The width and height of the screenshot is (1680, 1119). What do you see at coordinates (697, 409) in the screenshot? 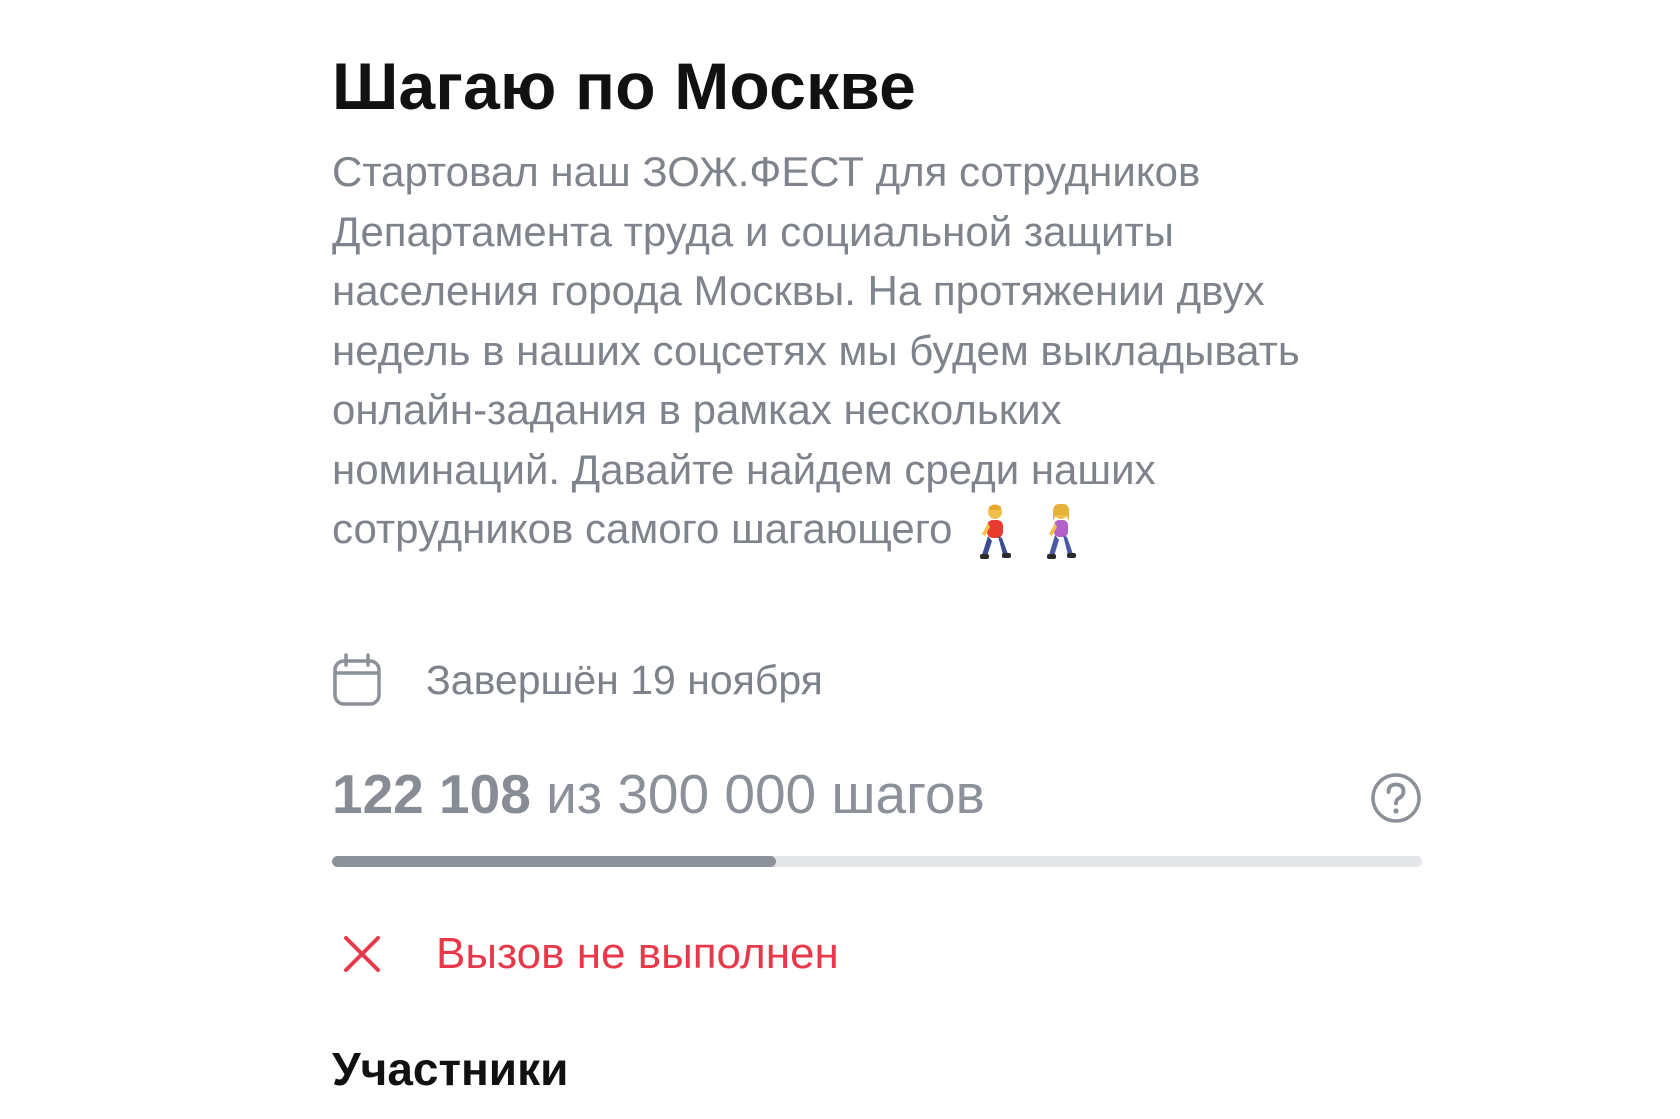
I see `description-line: онлайн-задания в рамках нескольких` at bounding box center [697, 409].